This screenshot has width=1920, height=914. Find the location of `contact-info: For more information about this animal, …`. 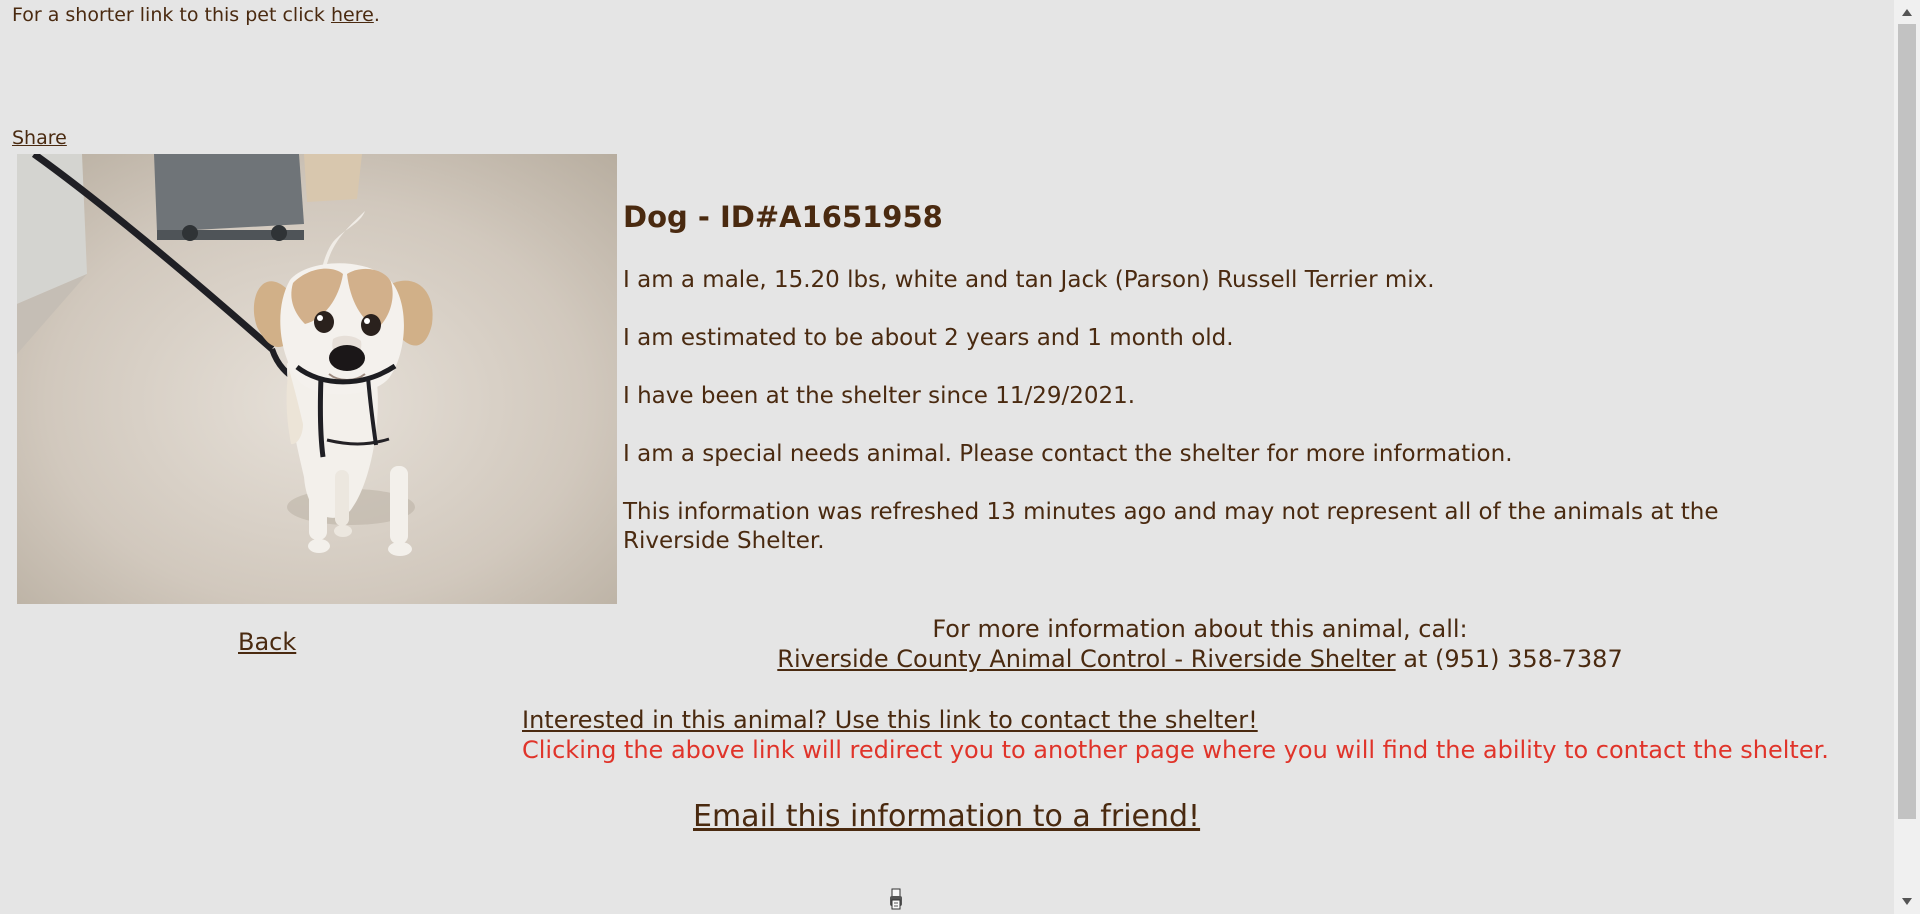

contact-info: For more information about this animal, … is located at coordinates (1200, 644).